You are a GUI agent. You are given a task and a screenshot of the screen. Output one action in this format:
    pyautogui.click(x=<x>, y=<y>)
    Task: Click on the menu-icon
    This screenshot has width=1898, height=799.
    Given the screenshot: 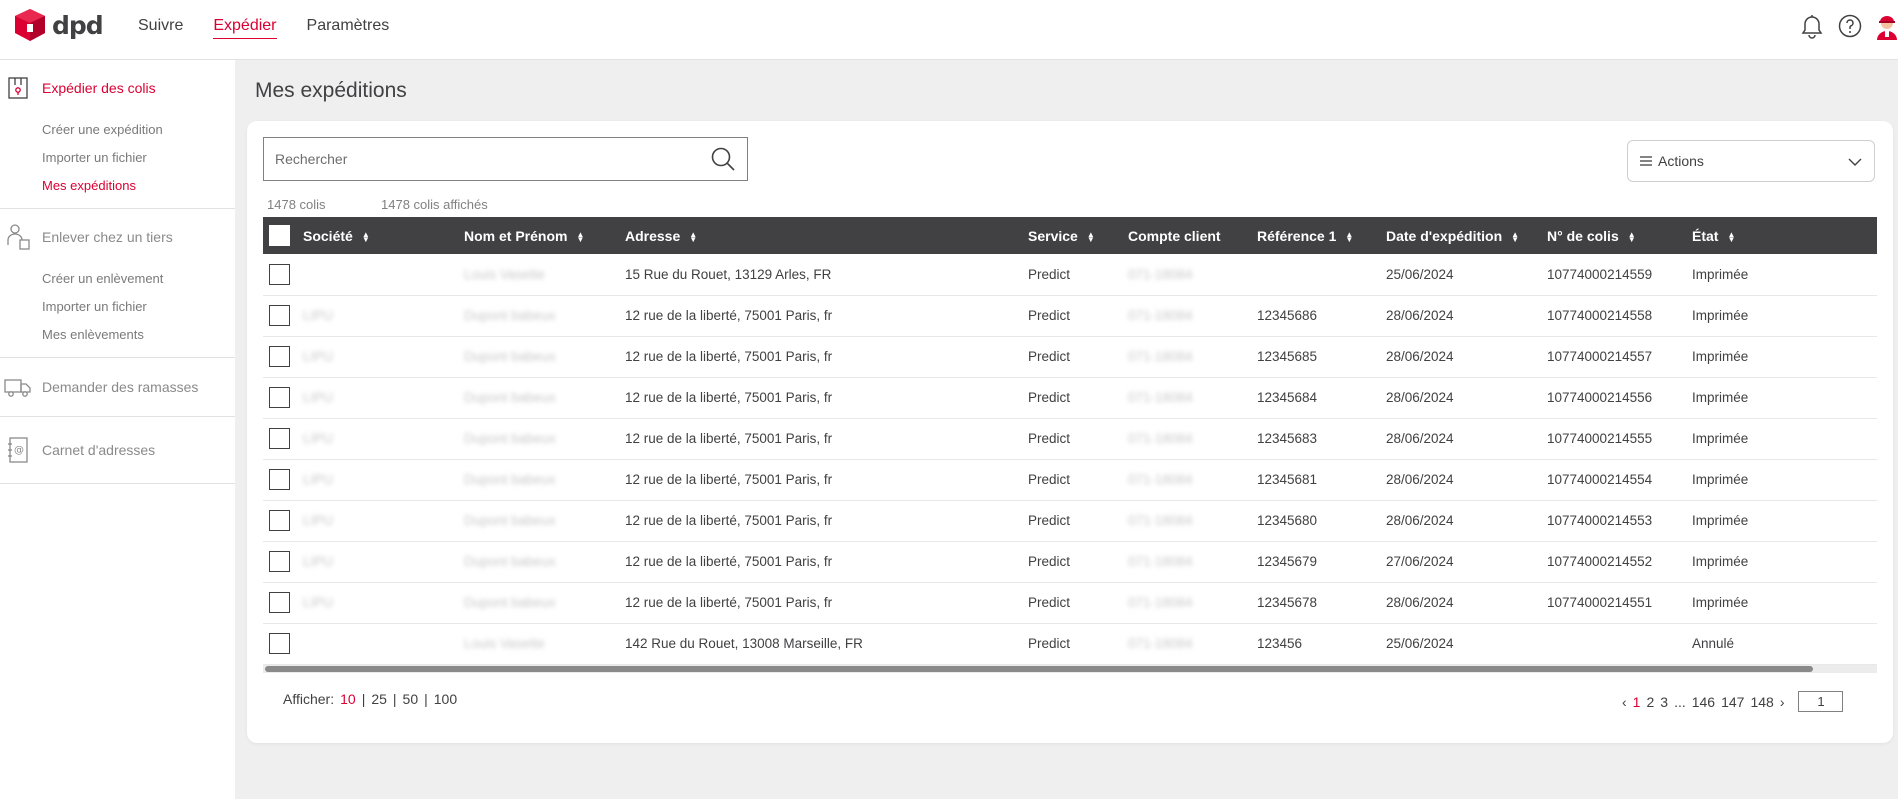 What is the action you would take?
    pyautogui.click(x=1646, y=161)
    